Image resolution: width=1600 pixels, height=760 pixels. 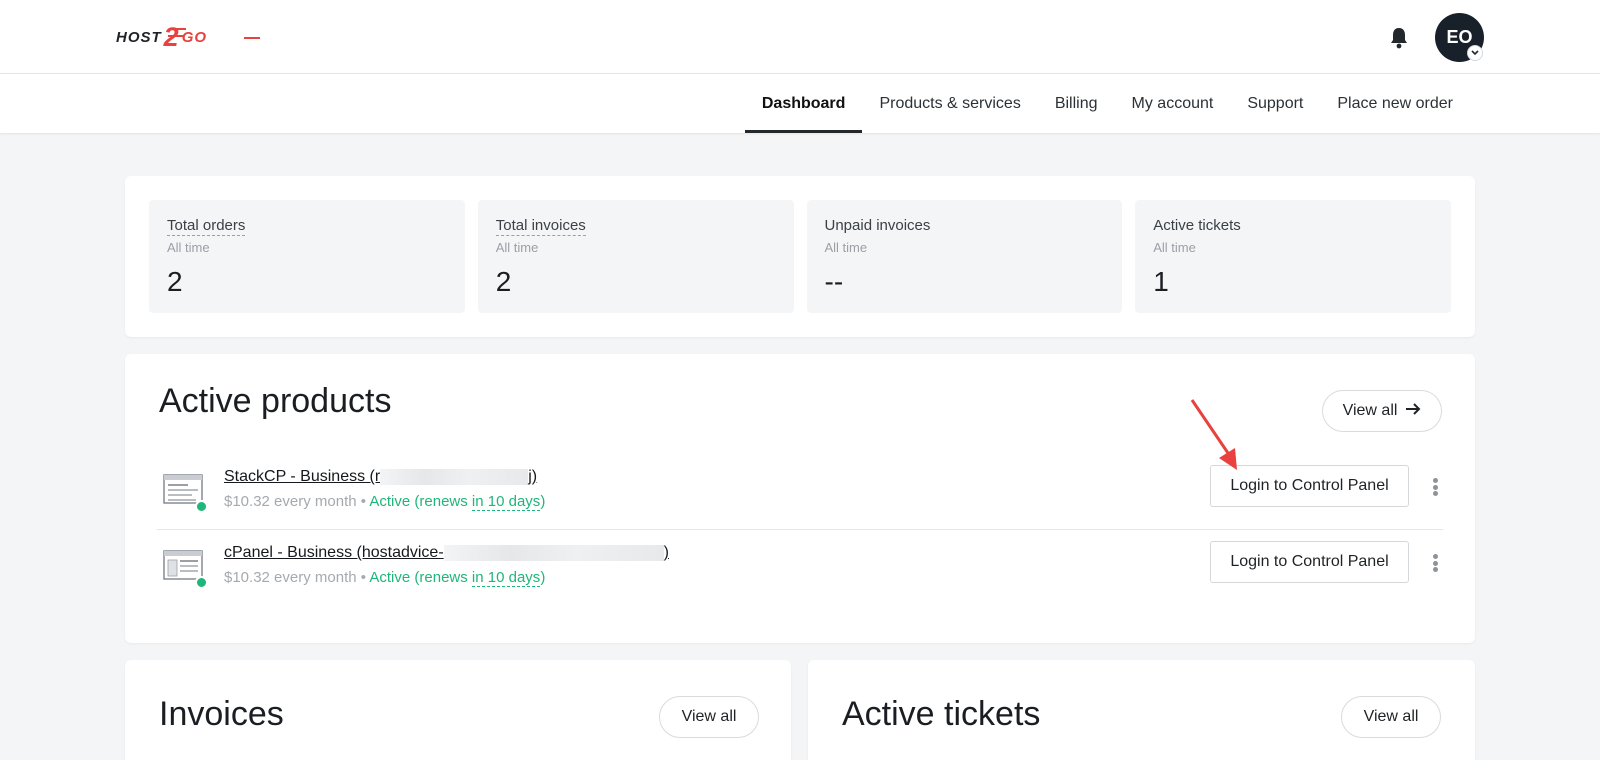 What do you see at coordinates (458, 710) in the screenshot?
I see `invoices-card: Invoices View all` at bounding box center [458, 710].